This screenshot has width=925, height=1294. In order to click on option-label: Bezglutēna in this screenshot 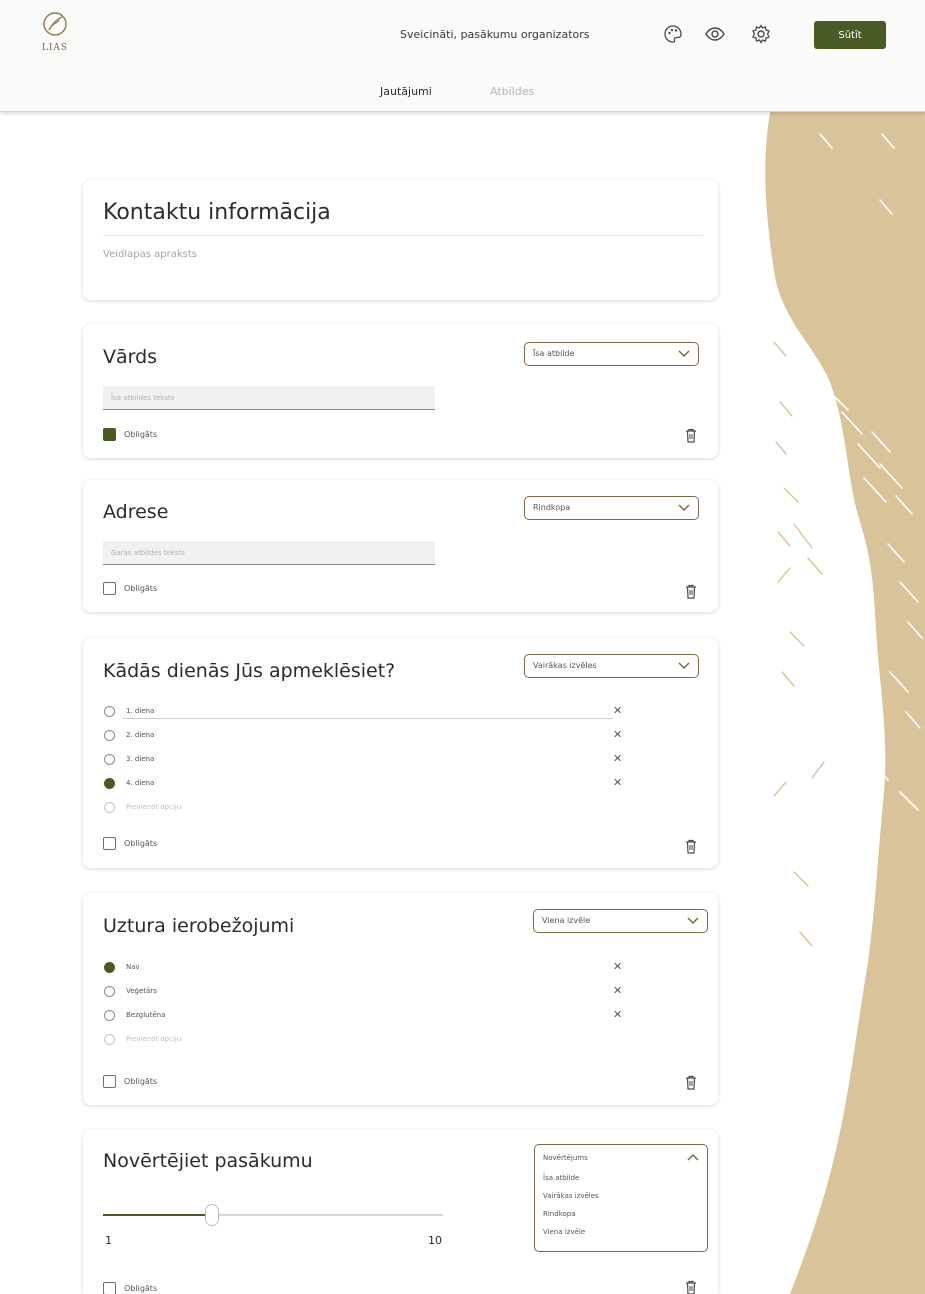, I will do `click(145, 1015)`.